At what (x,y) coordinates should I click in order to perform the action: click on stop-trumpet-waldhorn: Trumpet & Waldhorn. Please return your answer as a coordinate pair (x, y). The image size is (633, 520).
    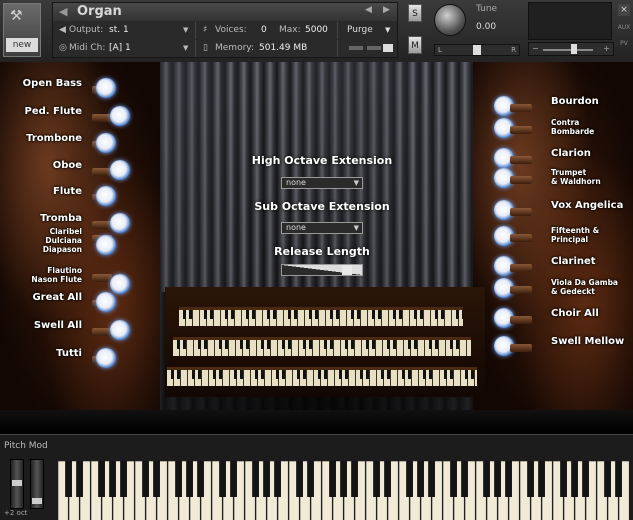
    Looking at the image, I should click on (560, 180).